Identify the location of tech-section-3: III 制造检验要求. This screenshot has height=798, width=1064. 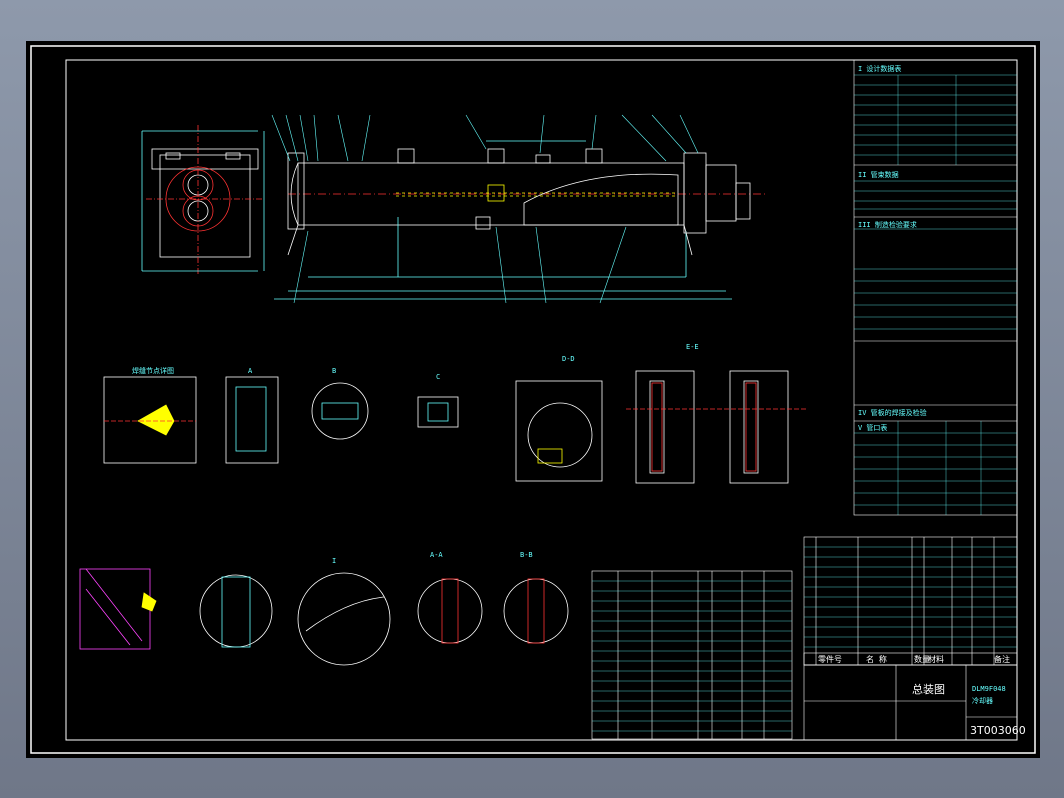
(887, 224).